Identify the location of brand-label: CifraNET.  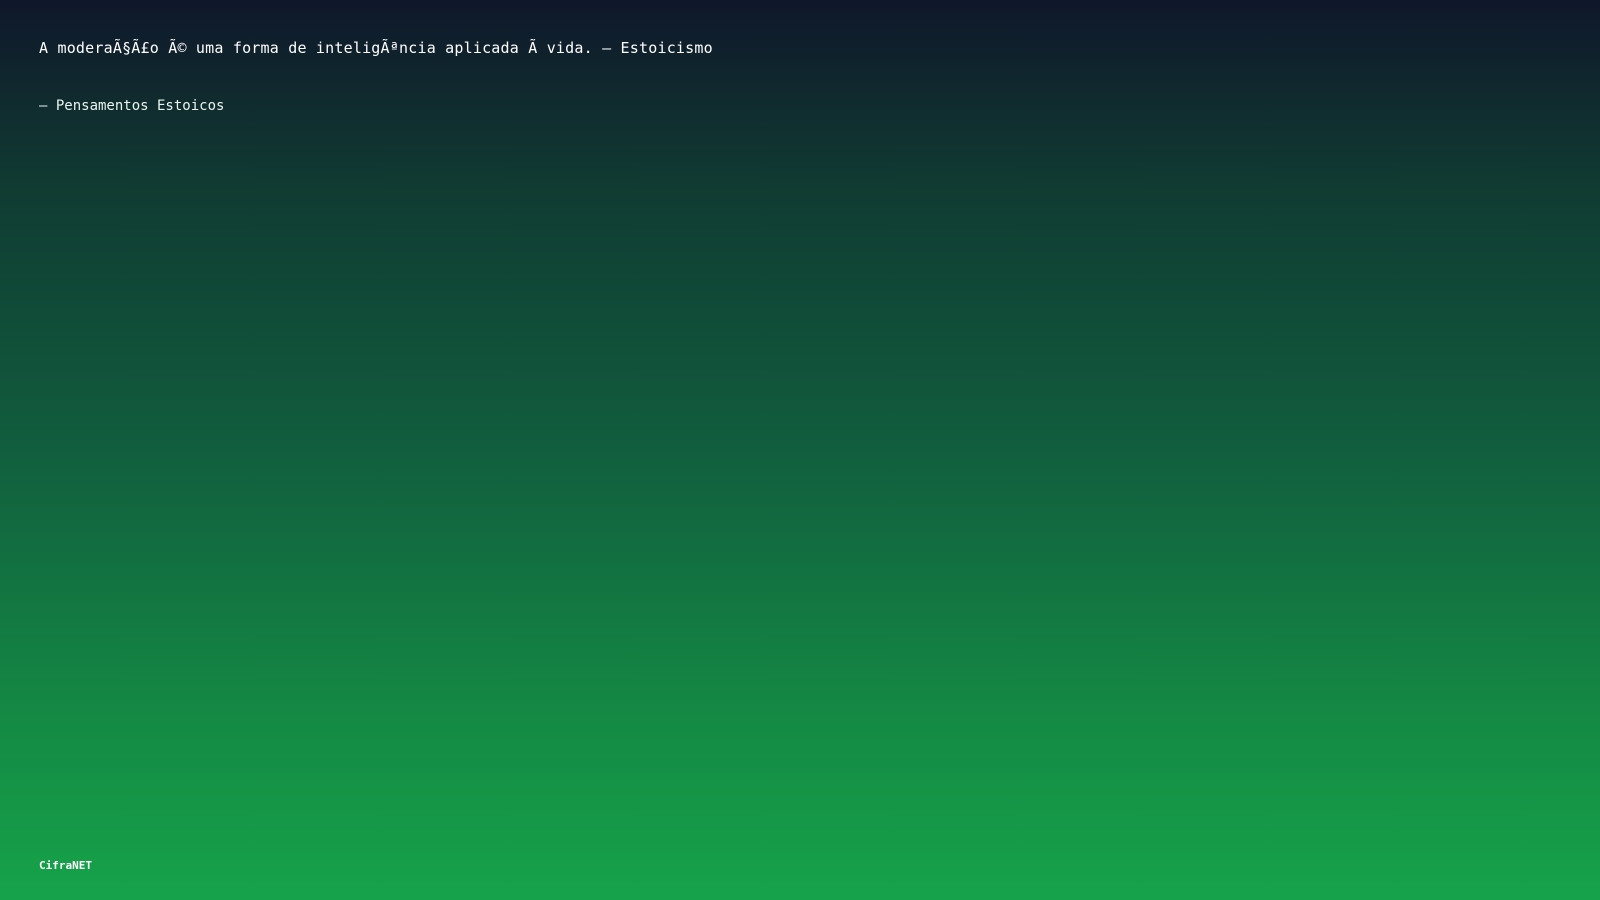
(65, 865).